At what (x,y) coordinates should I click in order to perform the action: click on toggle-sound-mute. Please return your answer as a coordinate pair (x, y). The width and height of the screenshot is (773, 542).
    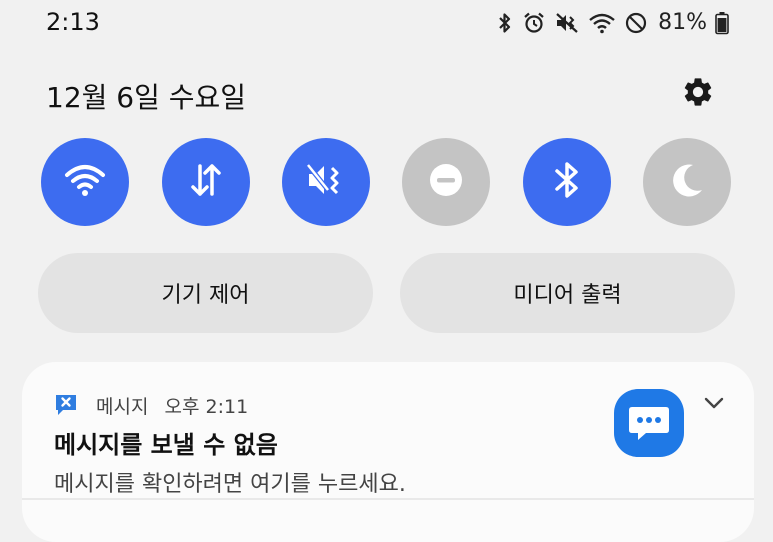
    Looking at the image, I should click on (326, 182).